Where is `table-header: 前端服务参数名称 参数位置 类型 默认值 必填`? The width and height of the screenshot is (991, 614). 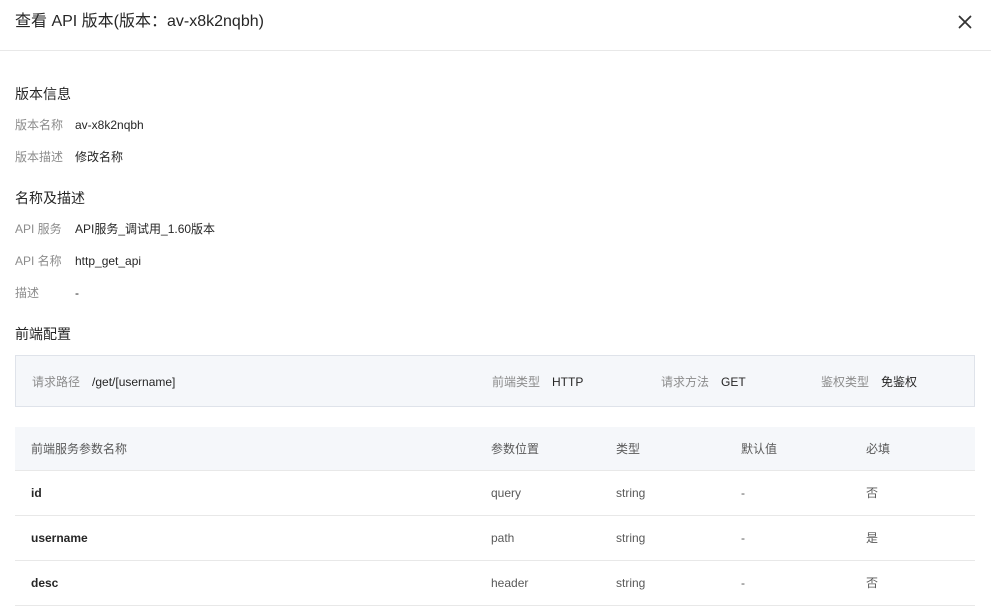
table-header: 前端服务参数名称 参数位置 类型 默认值 必填 is located at coordinates (495, 449).